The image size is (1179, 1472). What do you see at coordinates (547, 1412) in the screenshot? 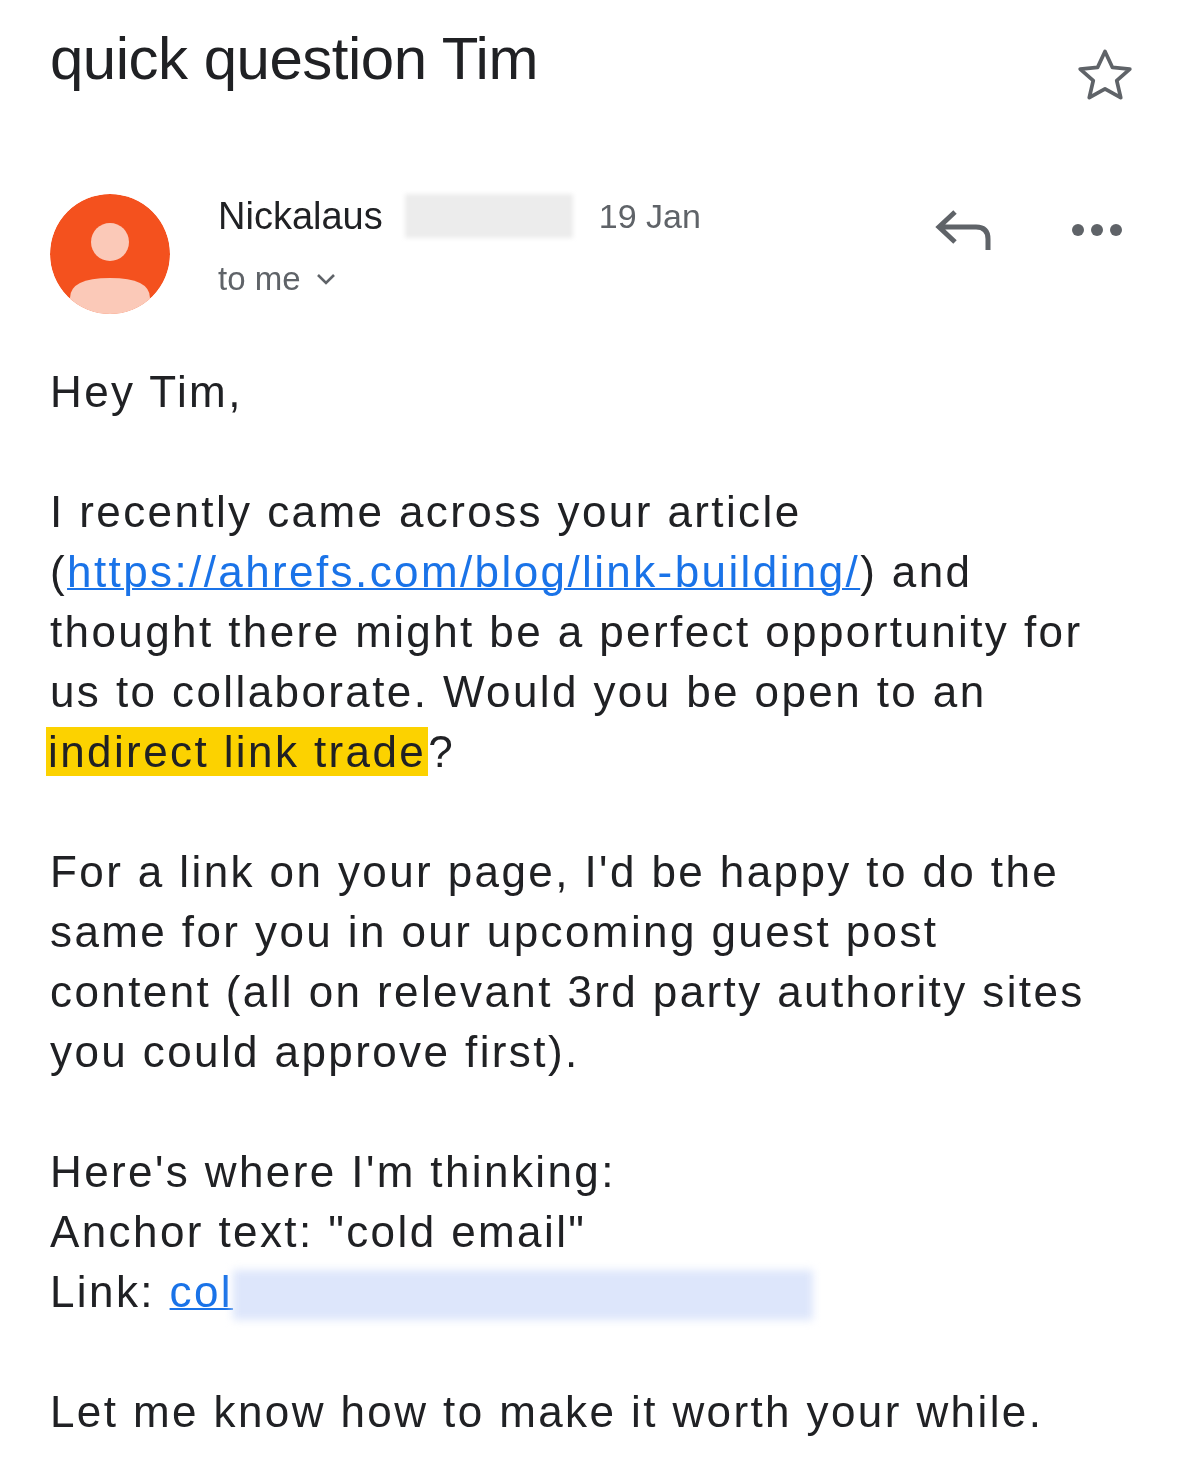
I see `body-paragraph: Let me know how to make it worth your while.` at bounding box center [547, 1412].